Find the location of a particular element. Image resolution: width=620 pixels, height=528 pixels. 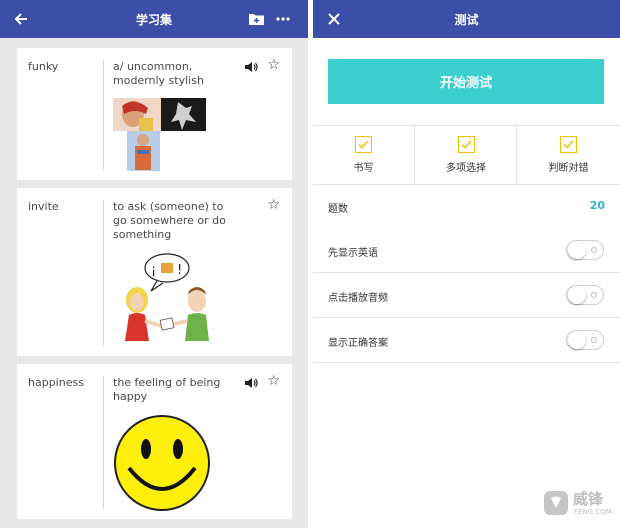

add-to-folder-button is located at coordinates (256, 19).